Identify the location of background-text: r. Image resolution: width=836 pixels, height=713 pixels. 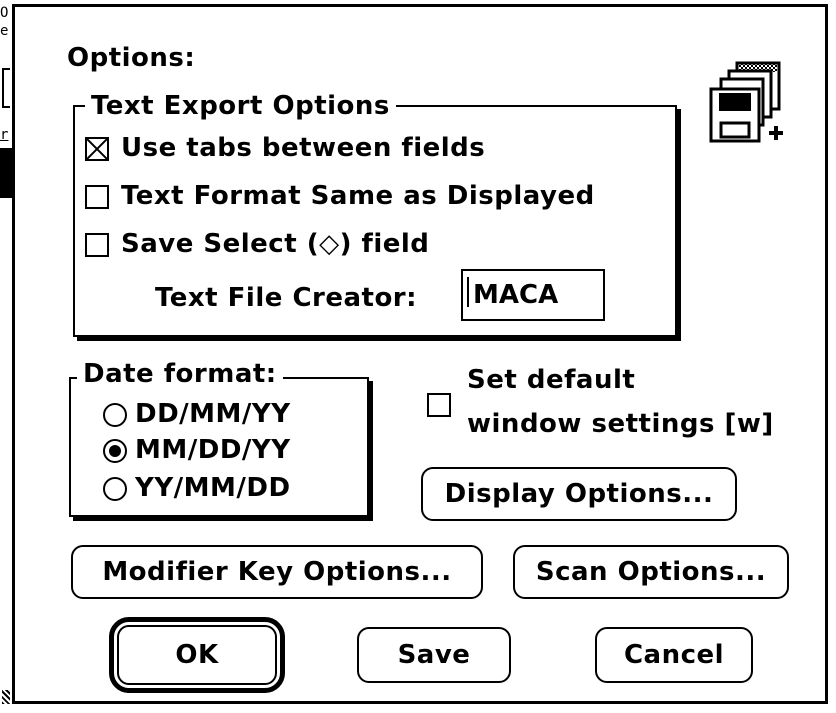
(4, 135).